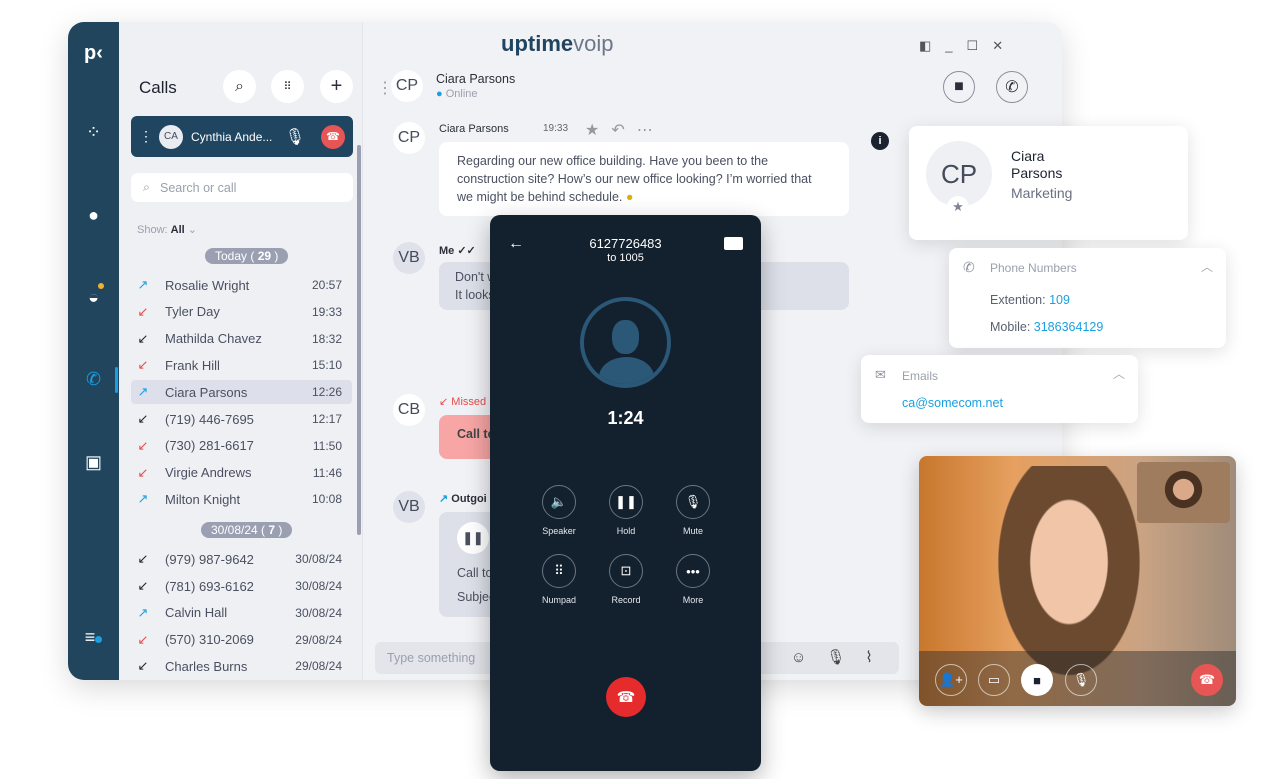  I want to click on chat-icon: ◒, so click(93, 295).